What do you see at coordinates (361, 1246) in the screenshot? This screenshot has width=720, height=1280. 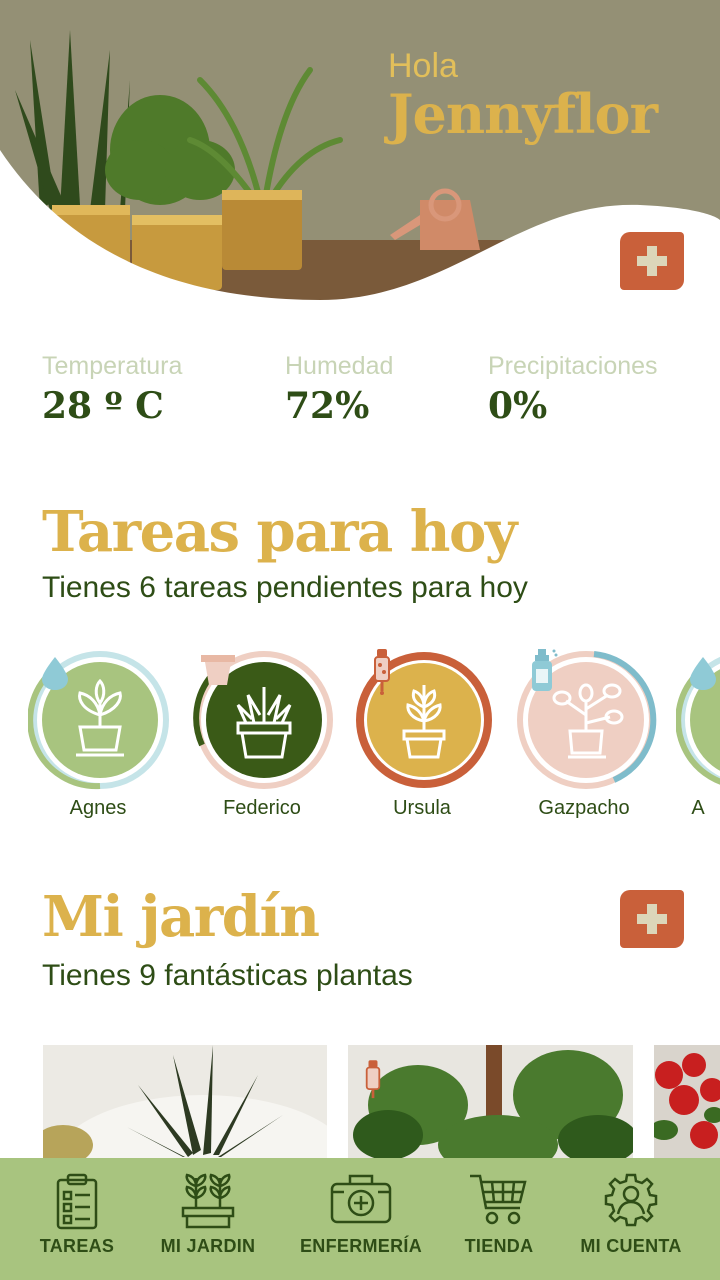 I see `nav-label: ENFERMERÍA` at bounding box center [361, 1246].